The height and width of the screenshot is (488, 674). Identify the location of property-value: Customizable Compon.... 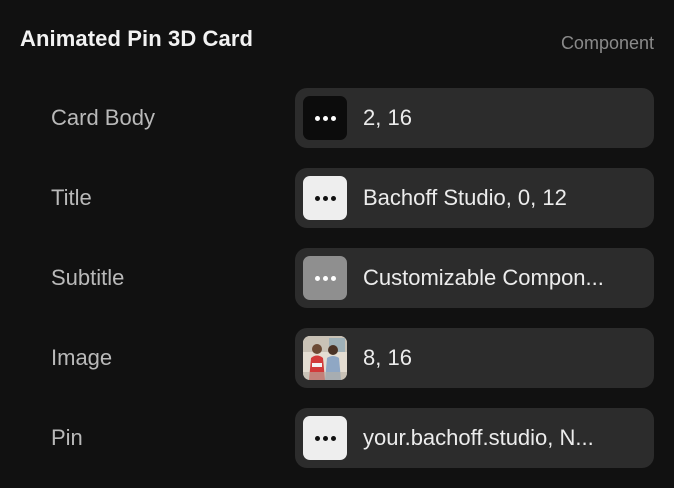
(483, 277).